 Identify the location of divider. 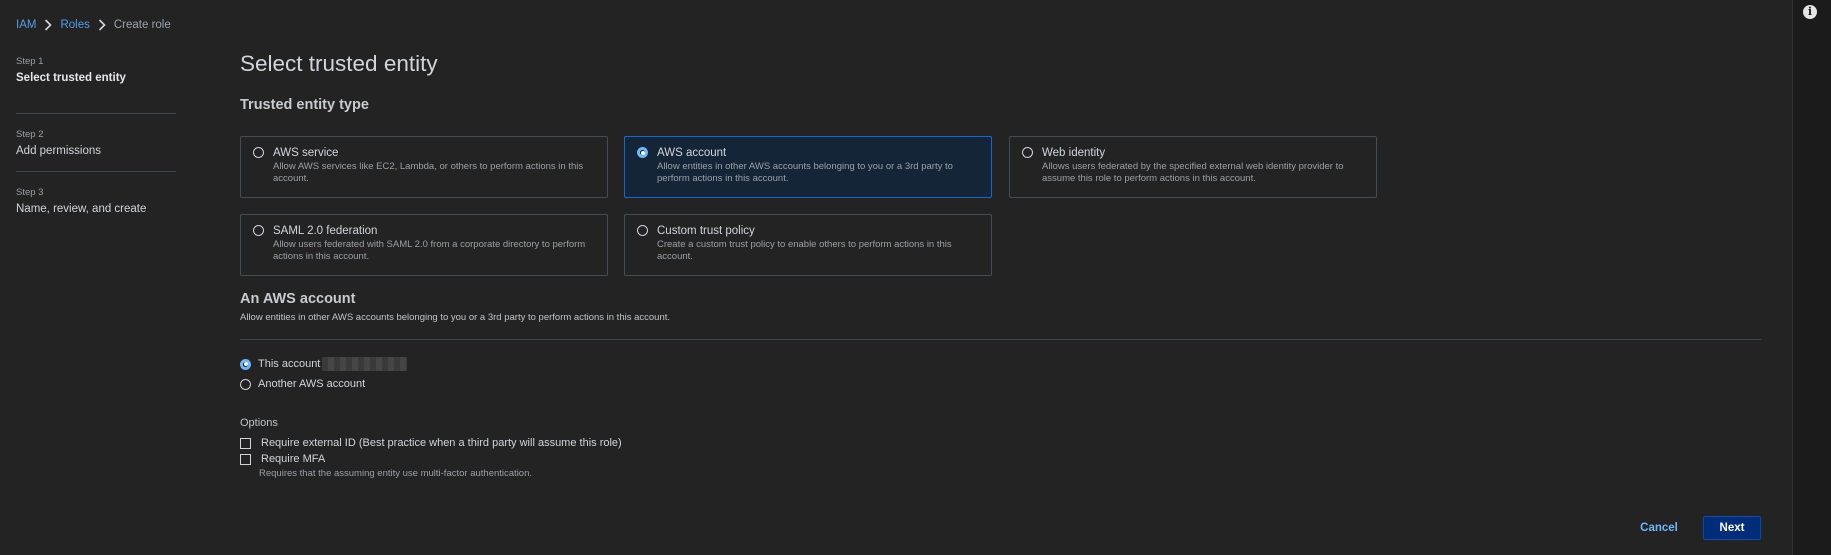
(1000, 339).